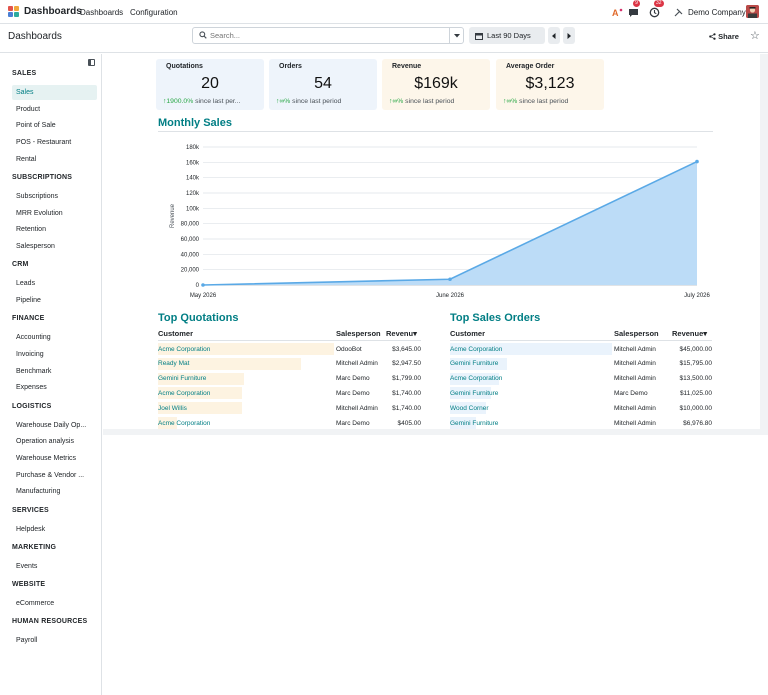 The width and height of the screenshot is (768, 695). I want to click on next-period-button, so click(569, 35).